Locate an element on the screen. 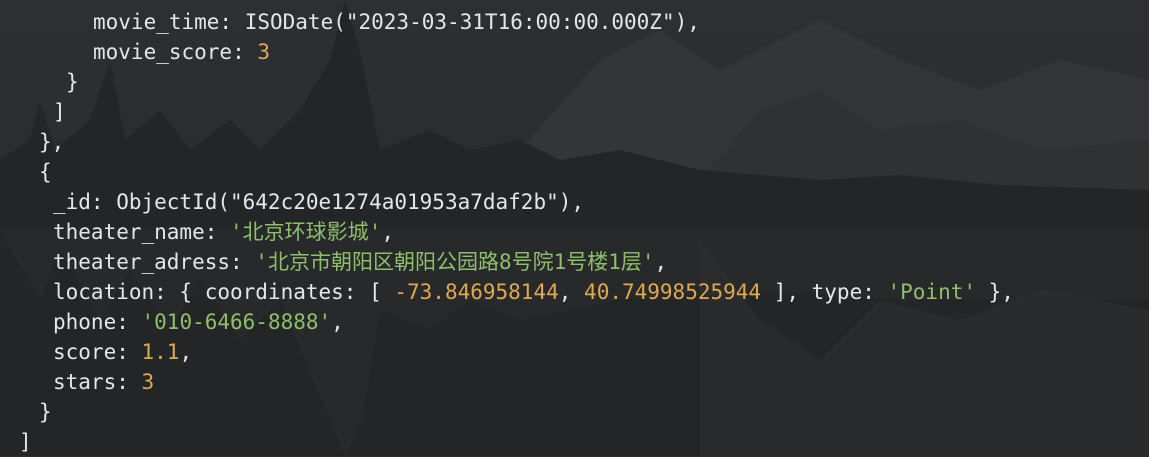 The width and height of the screenshot is (1149, 457). code-token: ], type: is located at coordinates (824, 292).